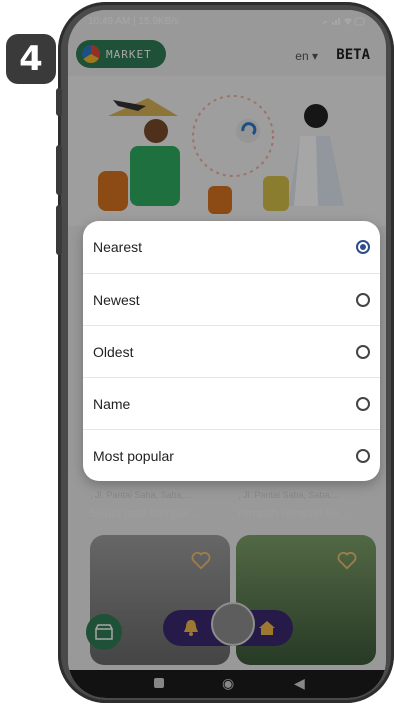  I want to click on phone-volume-down-button, so click(59, 170).